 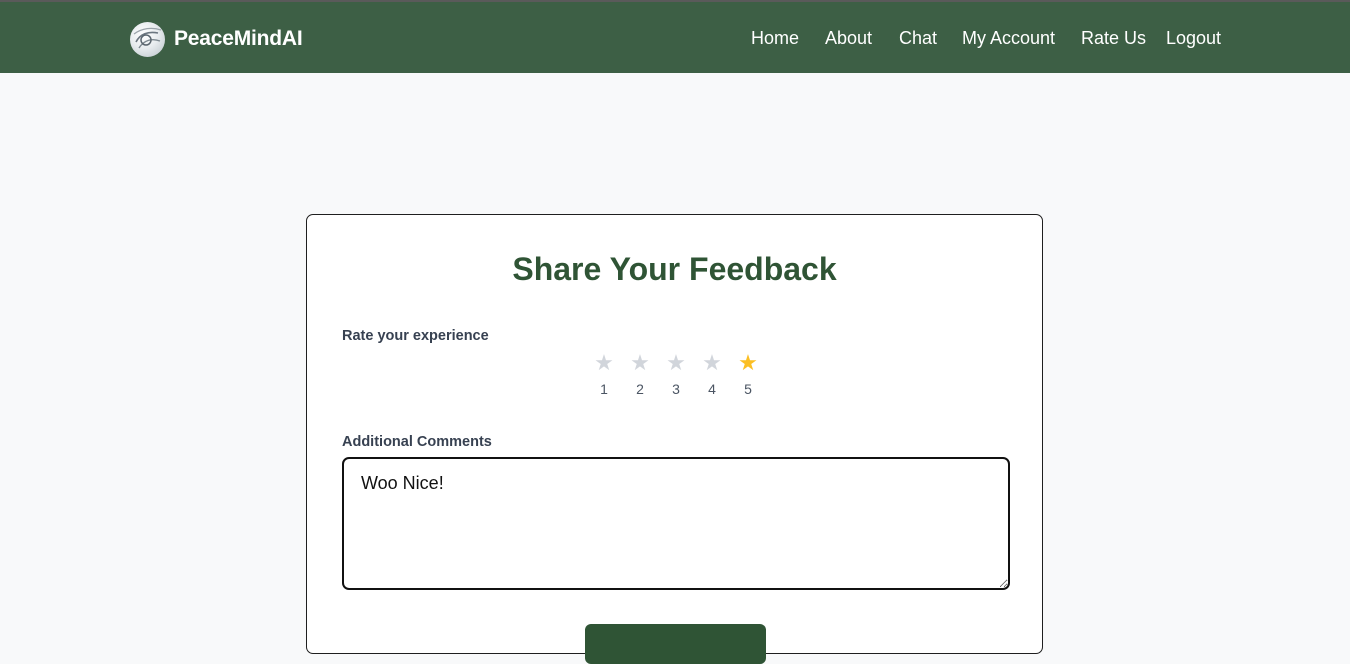 I want to click on feedback-title: Share Your Feedback, so click(x=674, y=269).